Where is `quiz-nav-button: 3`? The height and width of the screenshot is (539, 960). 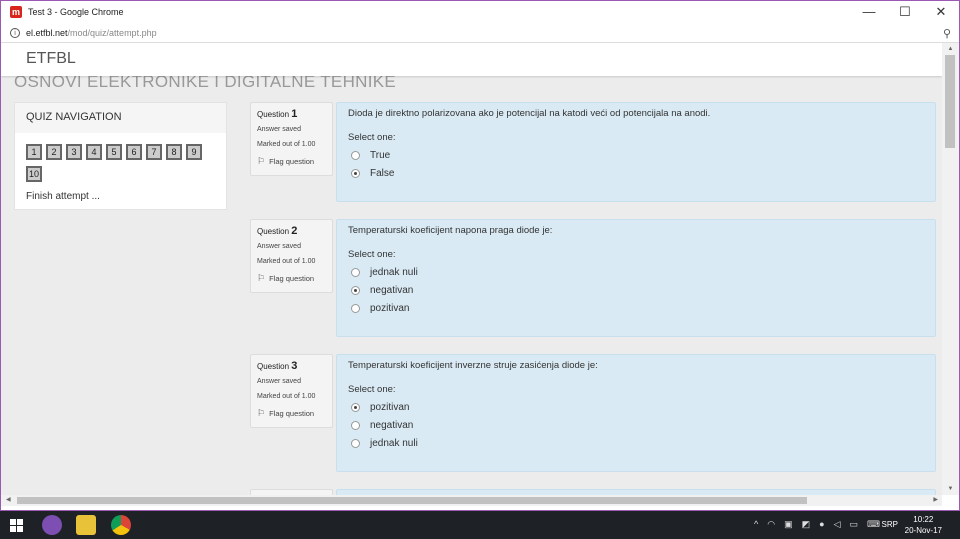
quiz-nav-button: 3 is located at coordinates (74, 152).